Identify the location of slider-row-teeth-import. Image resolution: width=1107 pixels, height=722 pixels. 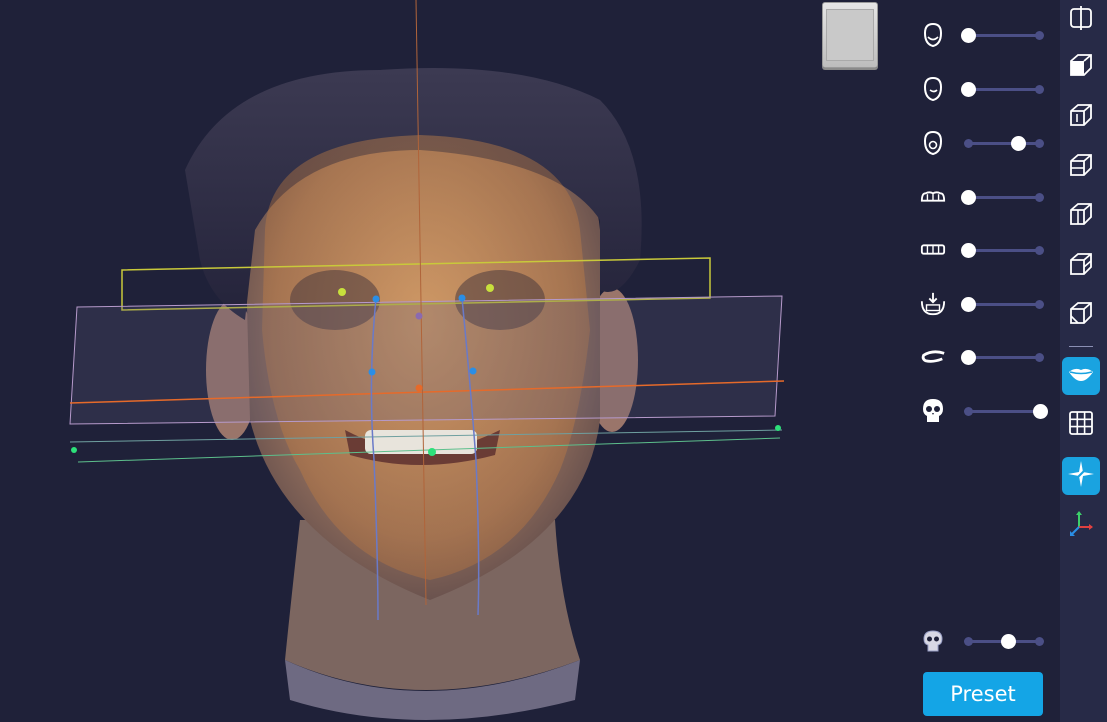
(985, 304).